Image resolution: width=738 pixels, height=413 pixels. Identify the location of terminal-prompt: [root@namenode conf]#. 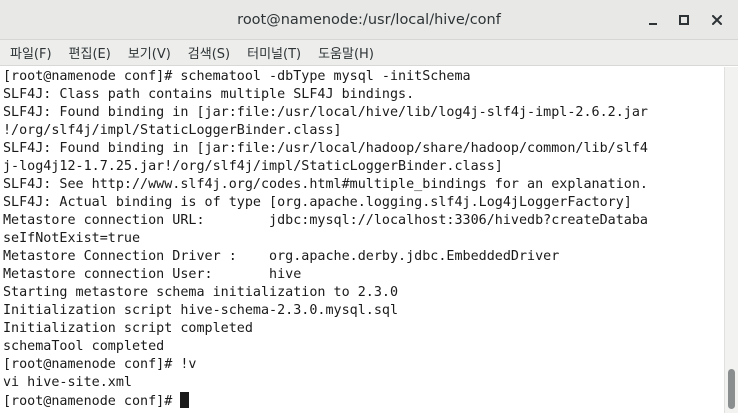
(92, 401).